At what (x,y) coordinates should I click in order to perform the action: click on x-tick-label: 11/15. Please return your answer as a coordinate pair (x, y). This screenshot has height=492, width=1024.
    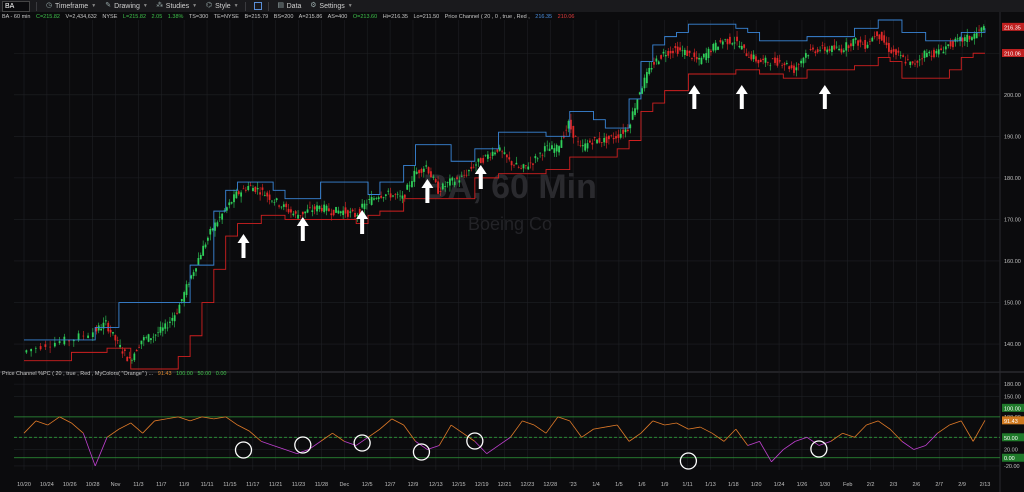
    Looking at the image, I should click on (229, 485).